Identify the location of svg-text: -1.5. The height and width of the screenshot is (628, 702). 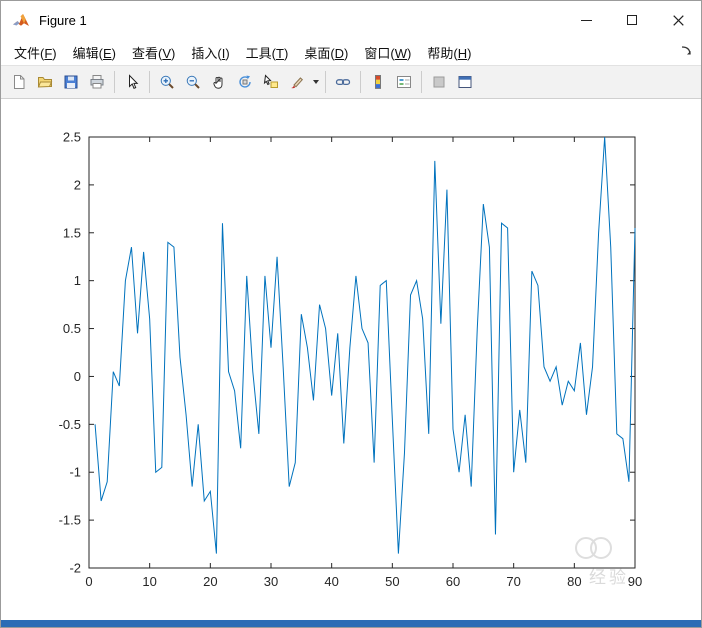
(70, 520).